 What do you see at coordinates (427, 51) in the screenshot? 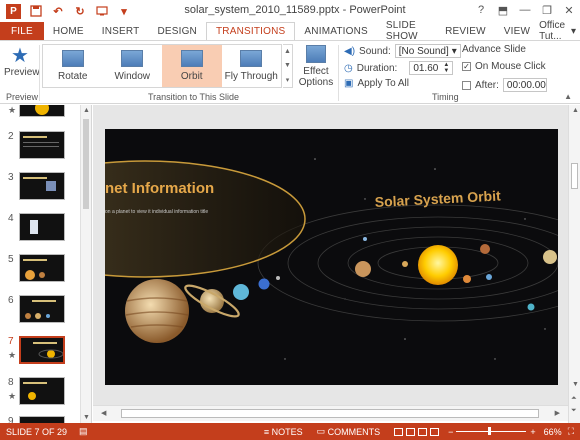
I see `sound-select: [No Sound] ▾` at bounding box center [427, 51].